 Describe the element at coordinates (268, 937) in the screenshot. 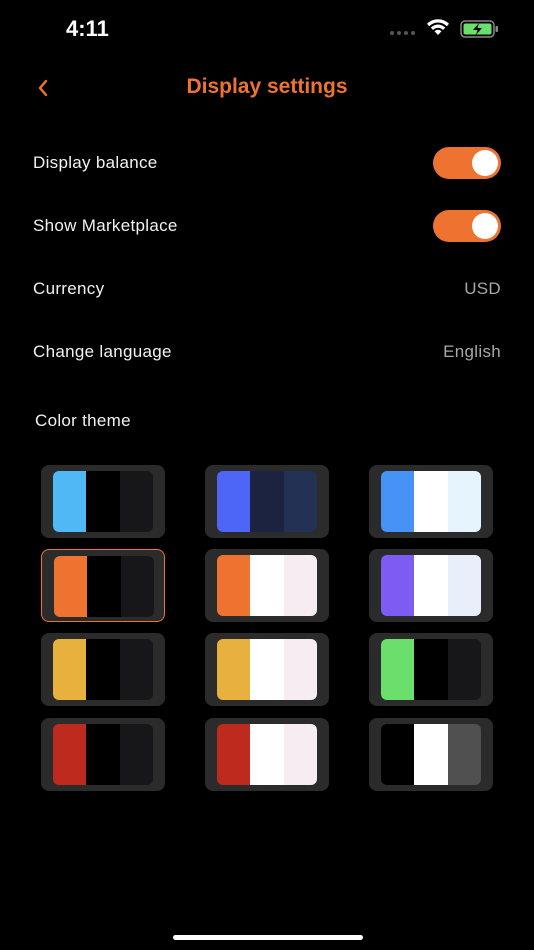

I see `home-indicator` at that location.